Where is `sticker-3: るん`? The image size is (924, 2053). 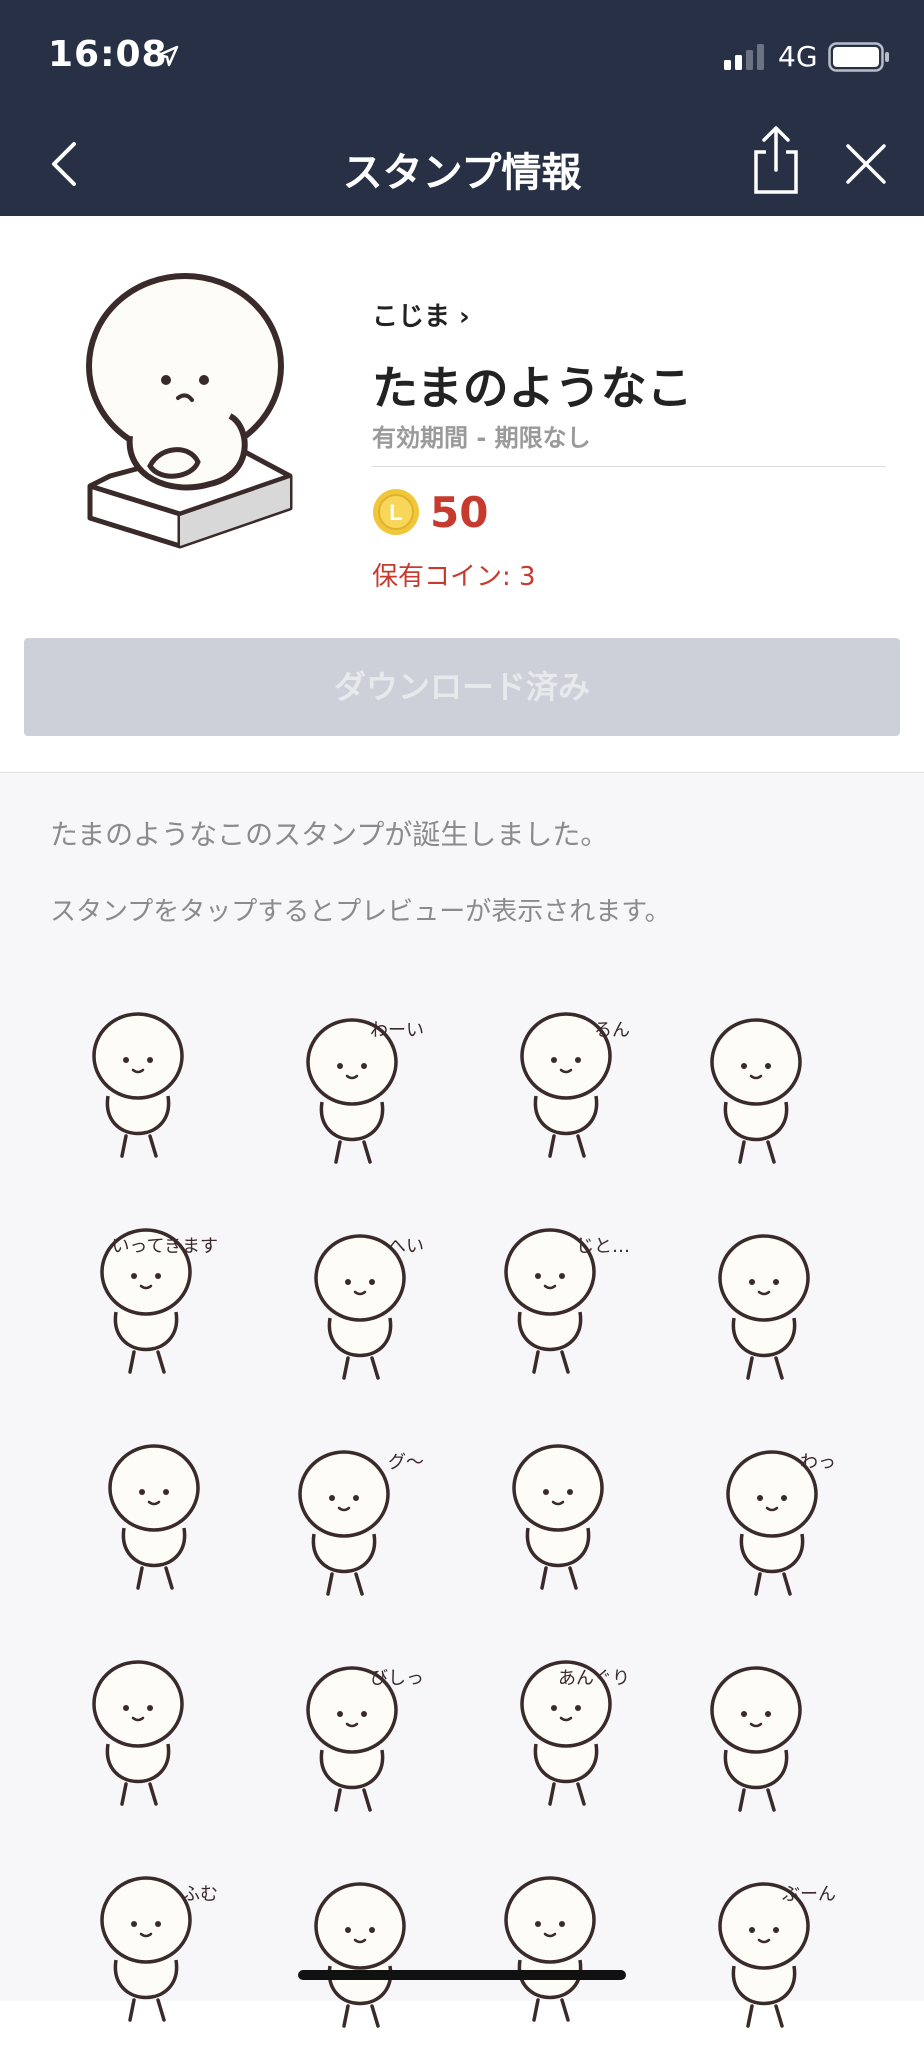 sticker-3: るん is located at coordinates (565, 1081).